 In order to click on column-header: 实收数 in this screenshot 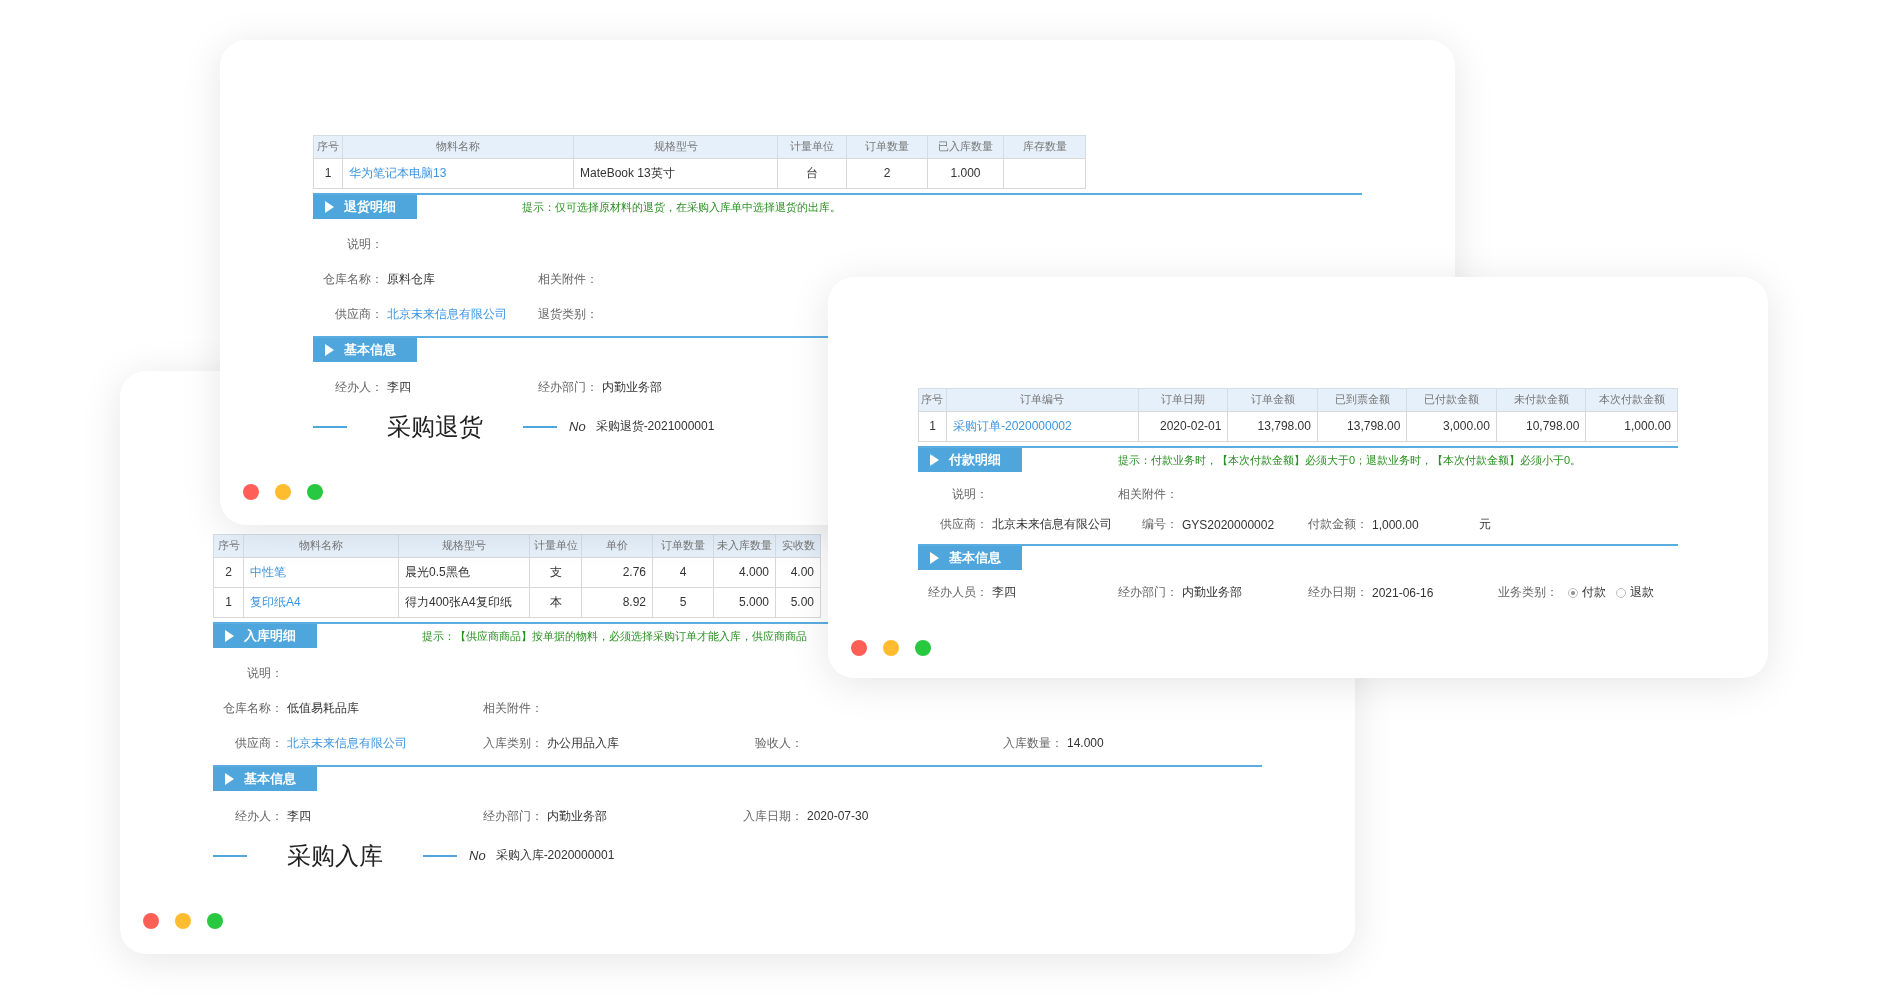, I will do `click(798, 546)`.